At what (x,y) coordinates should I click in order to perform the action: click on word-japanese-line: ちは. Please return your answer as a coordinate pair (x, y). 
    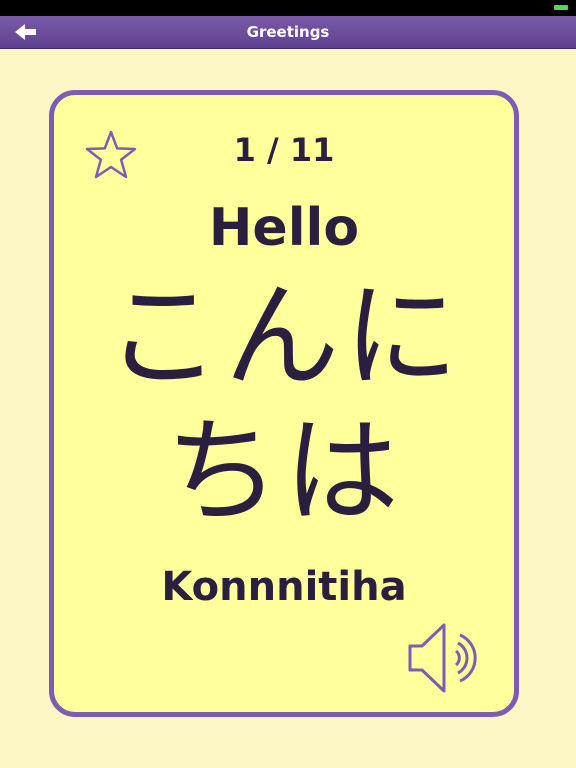
    Looking at the image, I should click on (283, 472).